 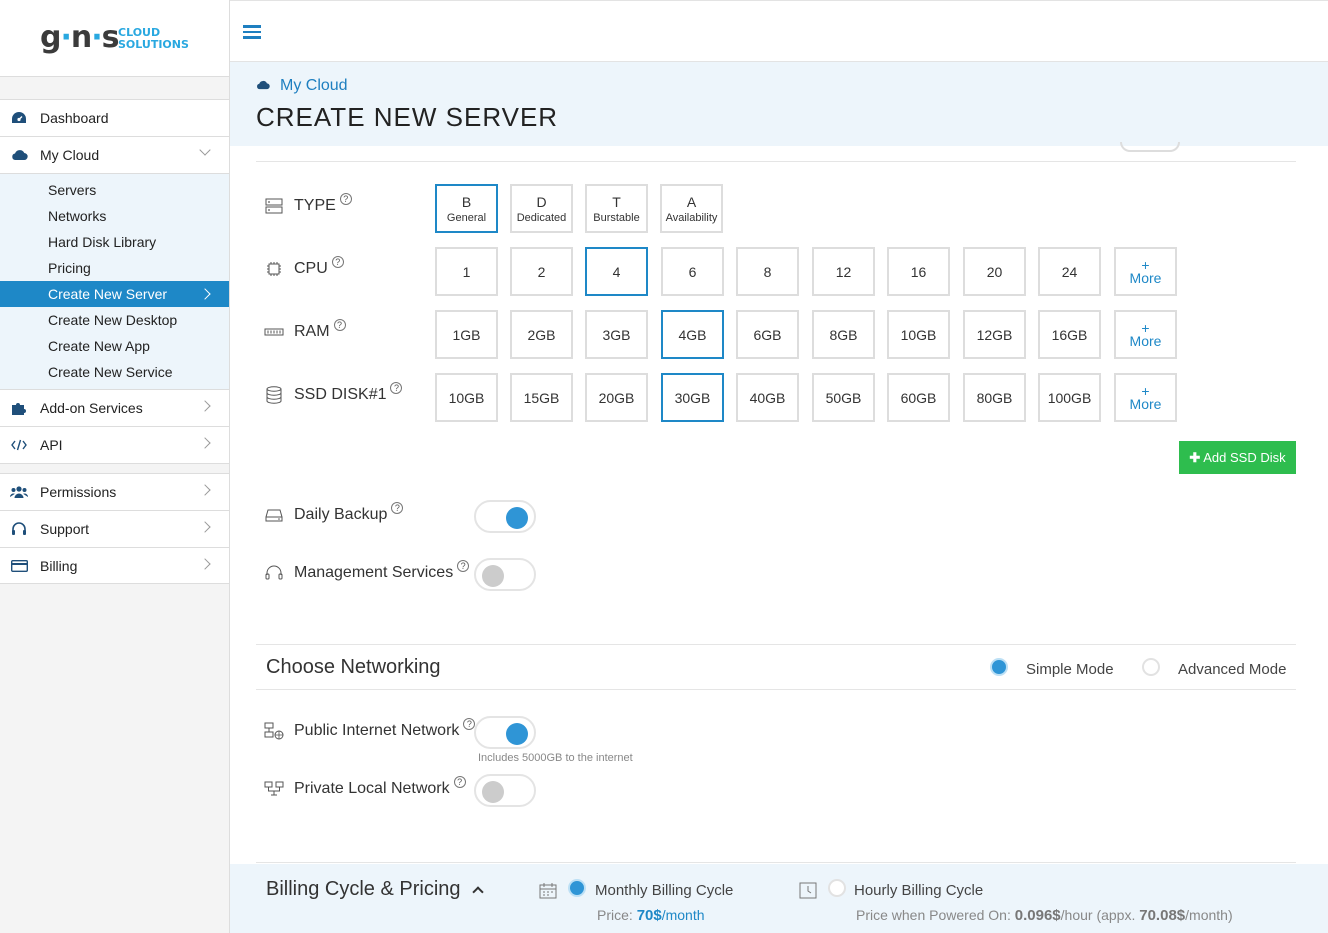 I want to click on sidebar-item-billing: Billing, so click(x=114, y=565).